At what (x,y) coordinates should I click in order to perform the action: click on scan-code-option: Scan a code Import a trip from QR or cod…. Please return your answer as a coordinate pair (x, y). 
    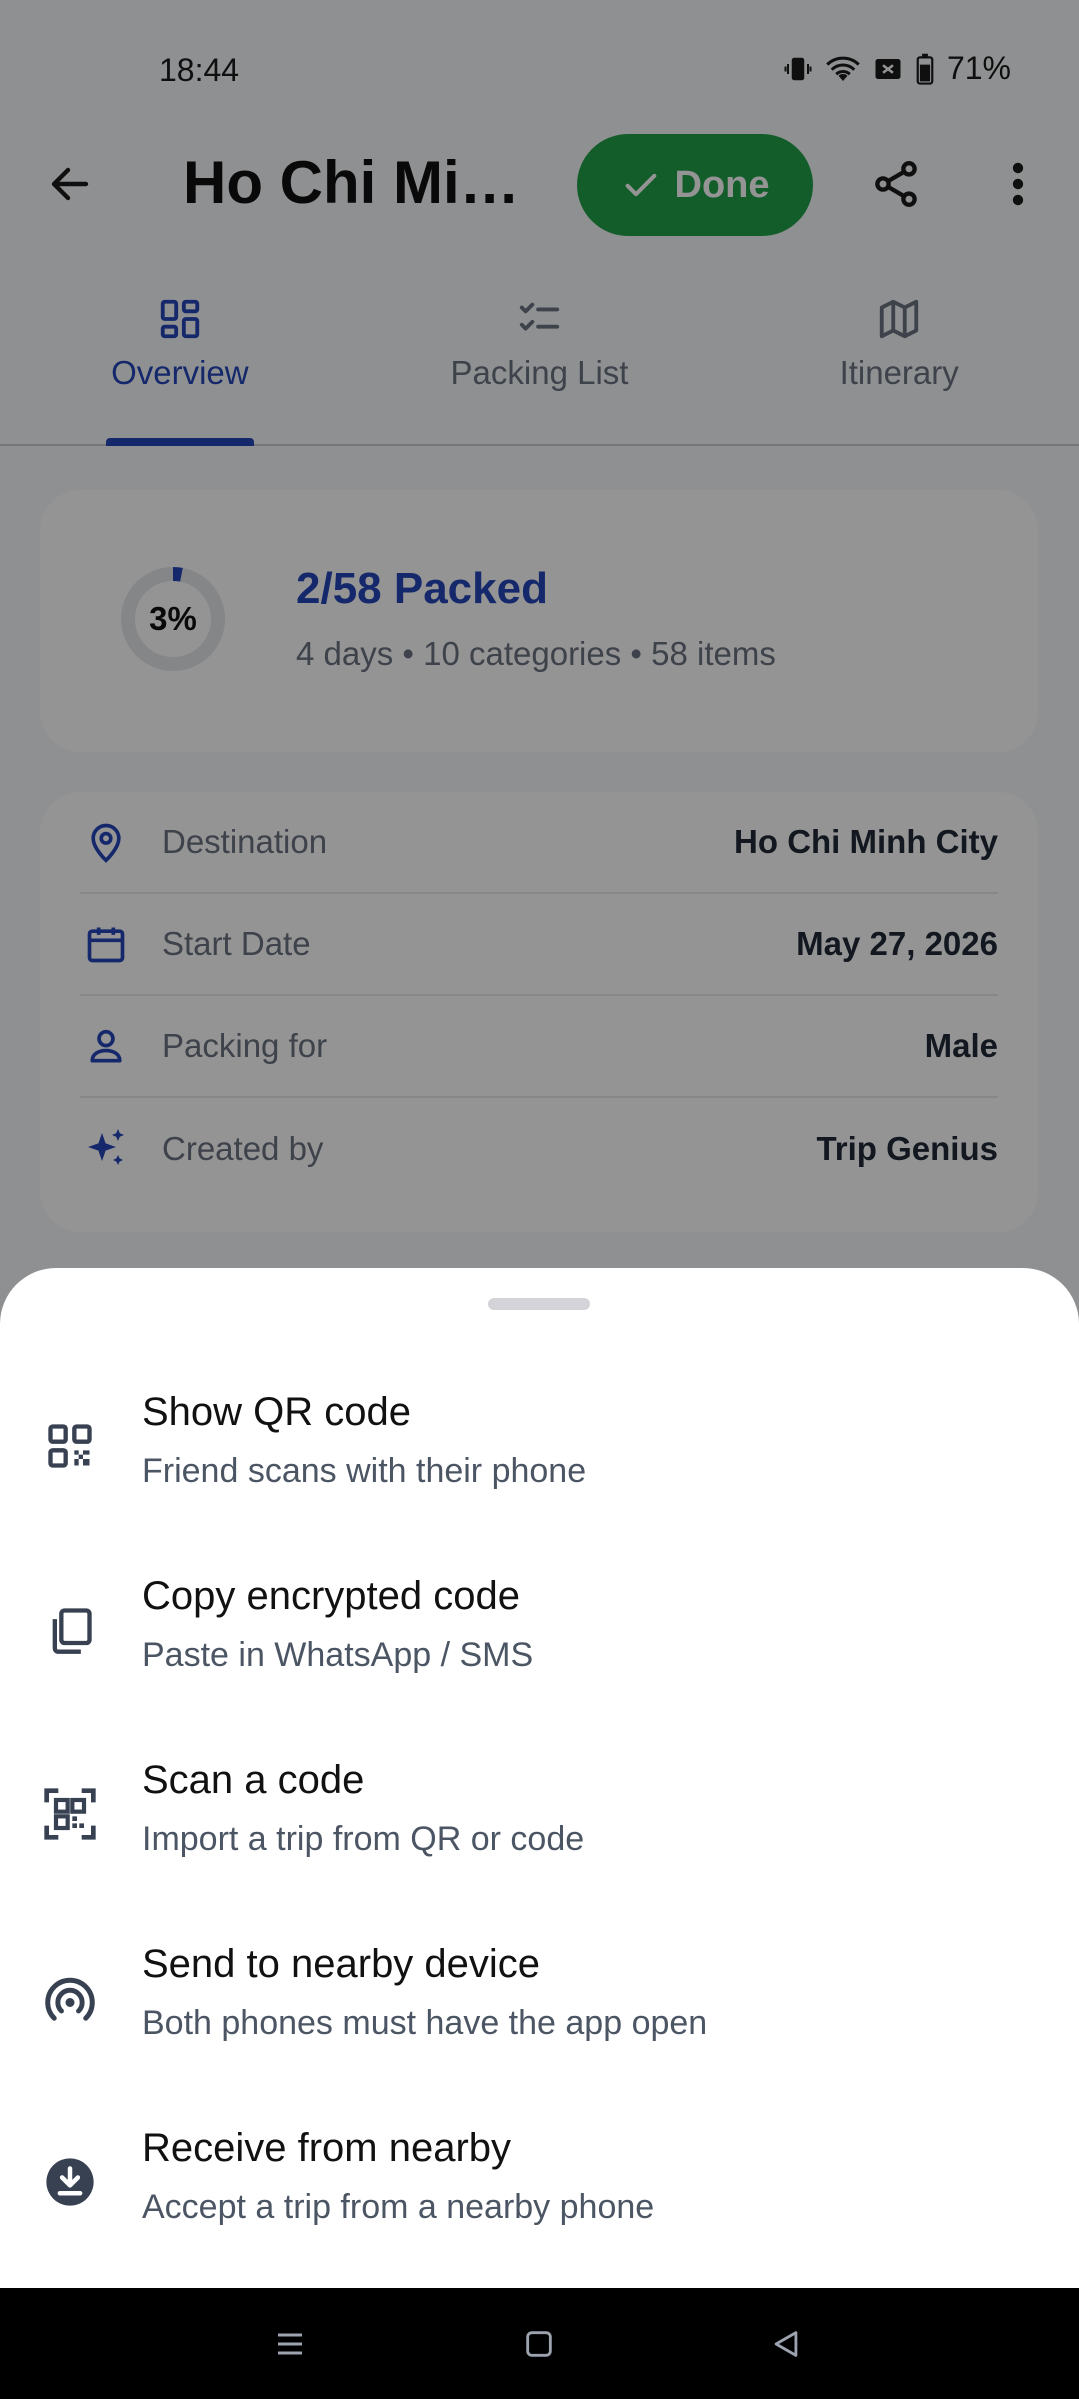
    Looking at the image, I should click on (539, 1826).